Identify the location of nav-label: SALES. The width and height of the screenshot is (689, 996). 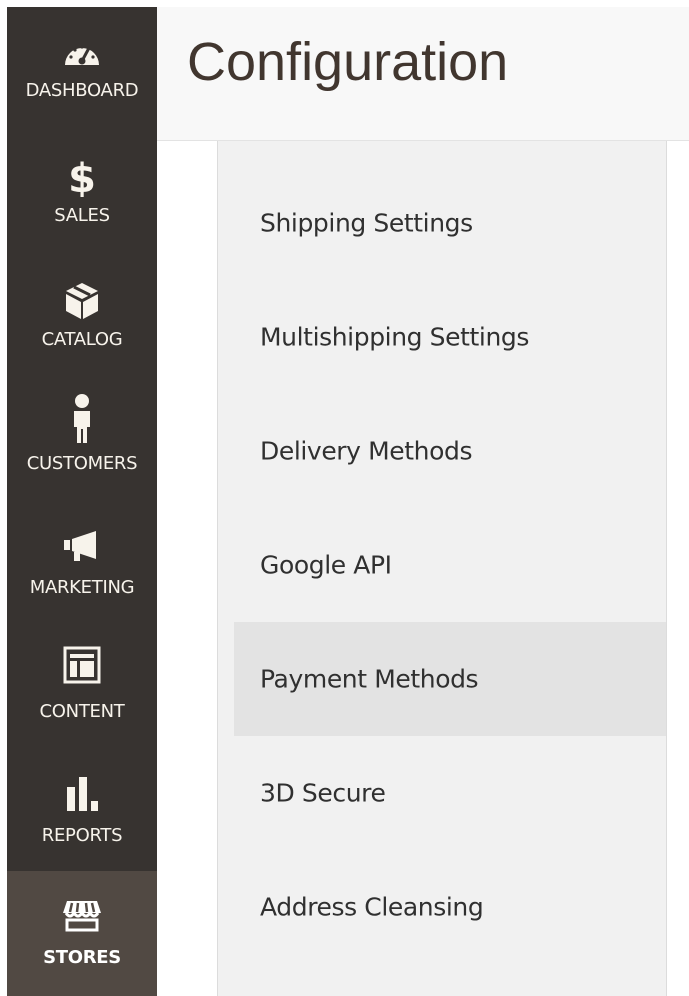
(82, 215).